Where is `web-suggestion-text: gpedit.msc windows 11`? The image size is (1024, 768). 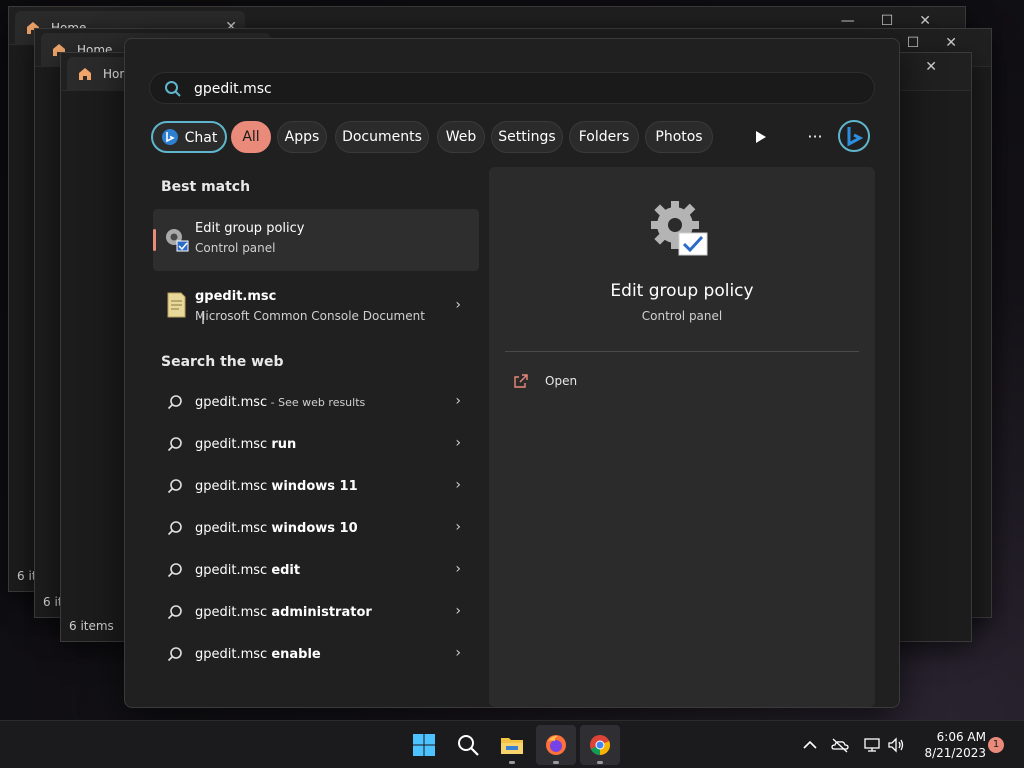 web-suggestion-text: gpedit.msc windows 11 is located at coordinates (276, 486).